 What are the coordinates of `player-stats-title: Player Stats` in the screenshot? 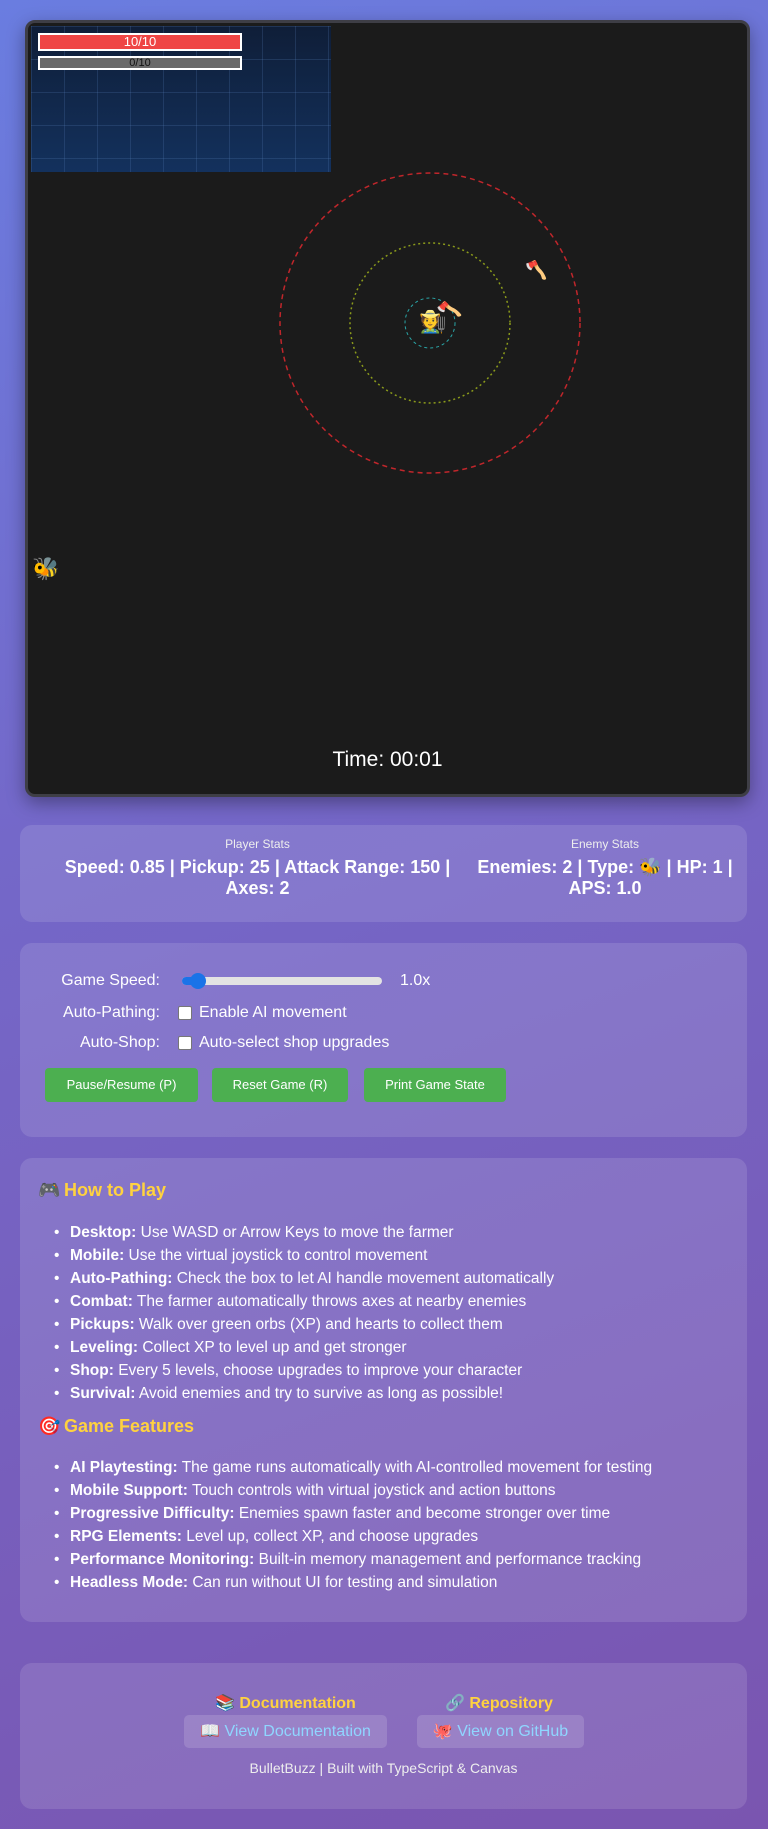 It's located at (257, 844).